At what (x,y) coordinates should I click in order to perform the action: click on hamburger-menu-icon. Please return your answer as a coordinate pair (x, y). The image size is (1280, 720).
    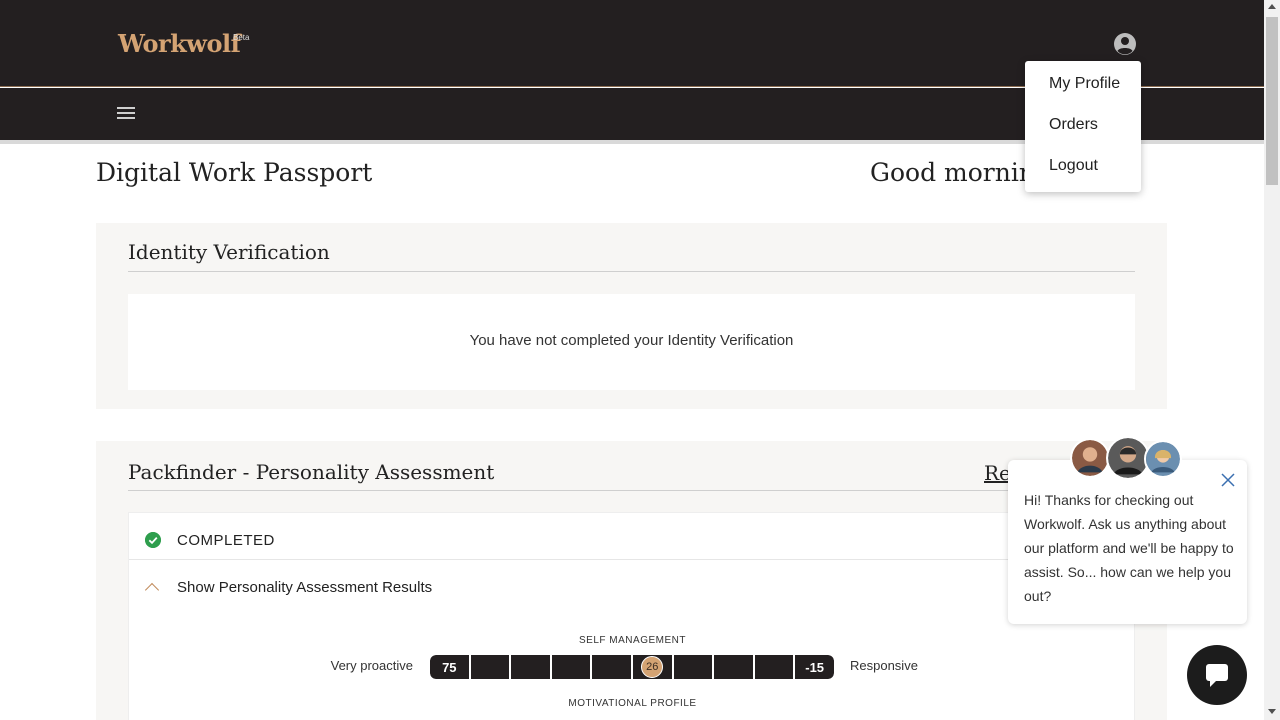
    Looking at the image, I should click on (126, 114).